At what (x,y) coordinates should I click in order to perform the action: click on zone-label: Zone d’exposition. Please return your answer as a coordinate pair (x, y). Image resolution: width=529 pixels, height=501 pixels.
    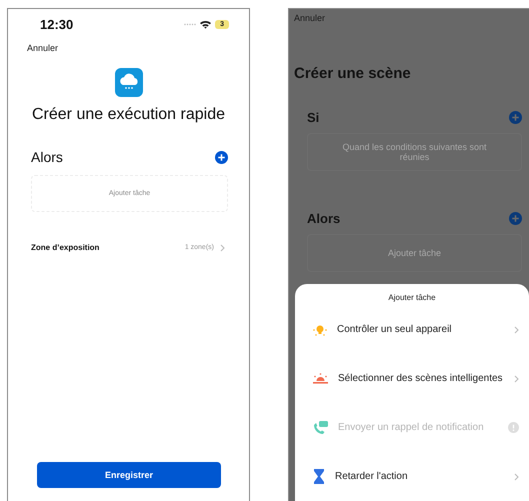
    Looking at the image, I should click on (65, 247).